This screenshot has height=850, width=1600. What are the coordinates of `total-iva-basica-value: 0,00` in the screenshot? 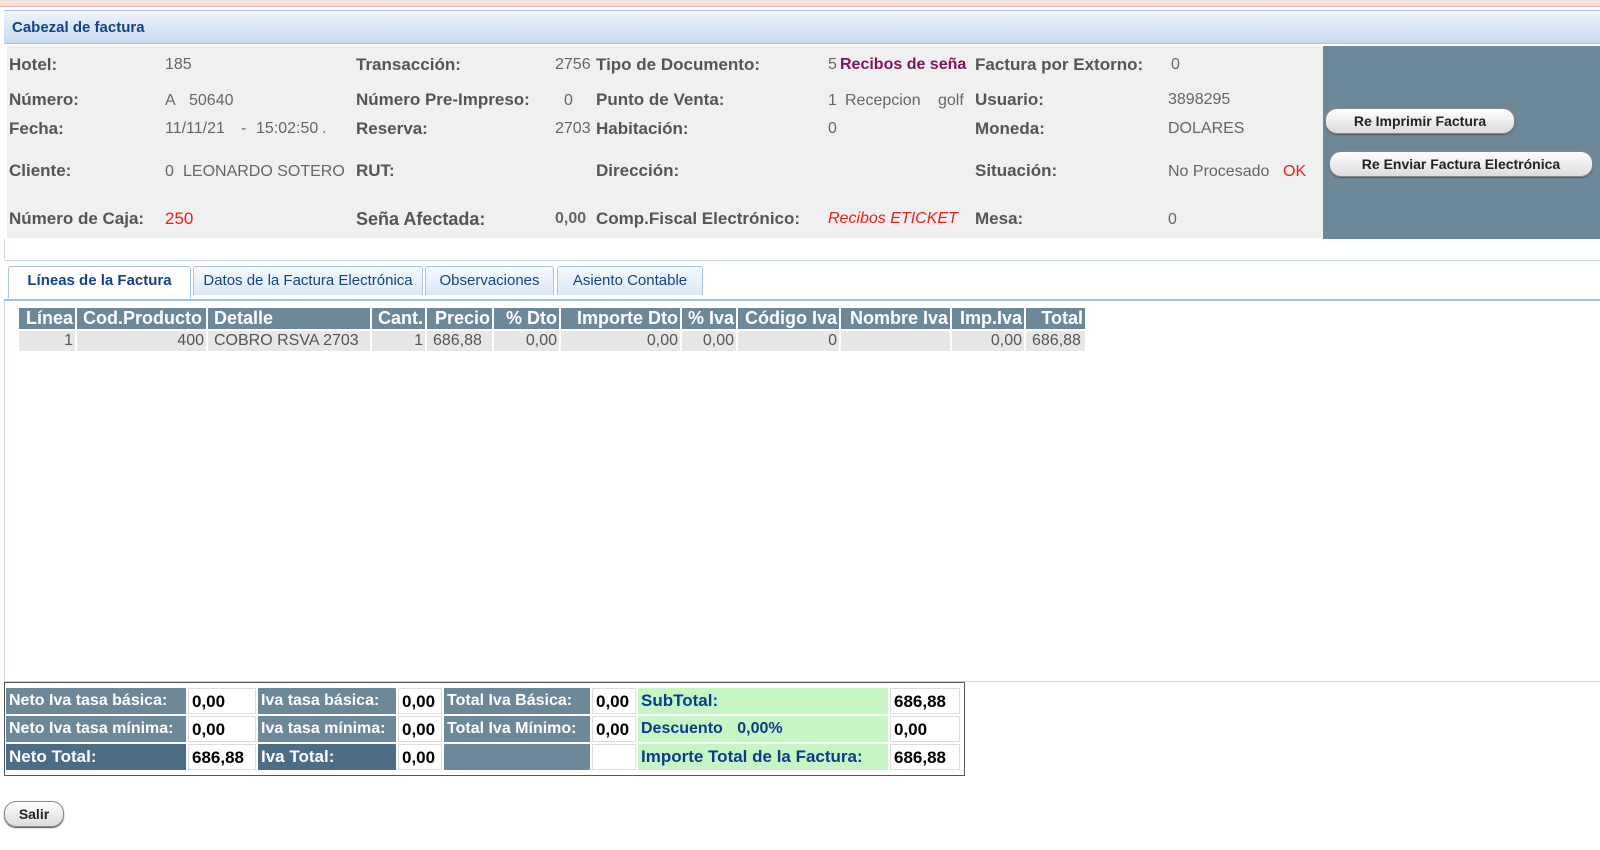 It's located at (614, 701).